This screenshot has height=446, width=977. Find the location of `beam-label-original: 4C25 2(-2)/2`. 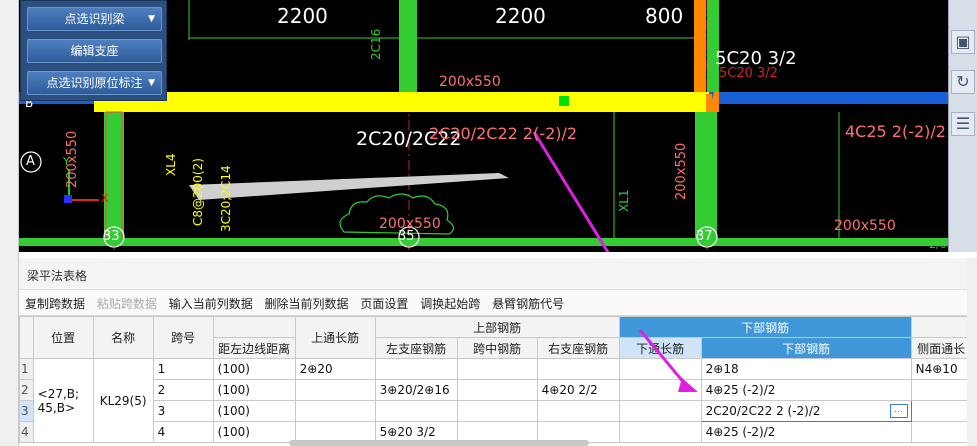

beam-label-original: 4C25 2(-2)/2 is located at coordinates (895, 131).